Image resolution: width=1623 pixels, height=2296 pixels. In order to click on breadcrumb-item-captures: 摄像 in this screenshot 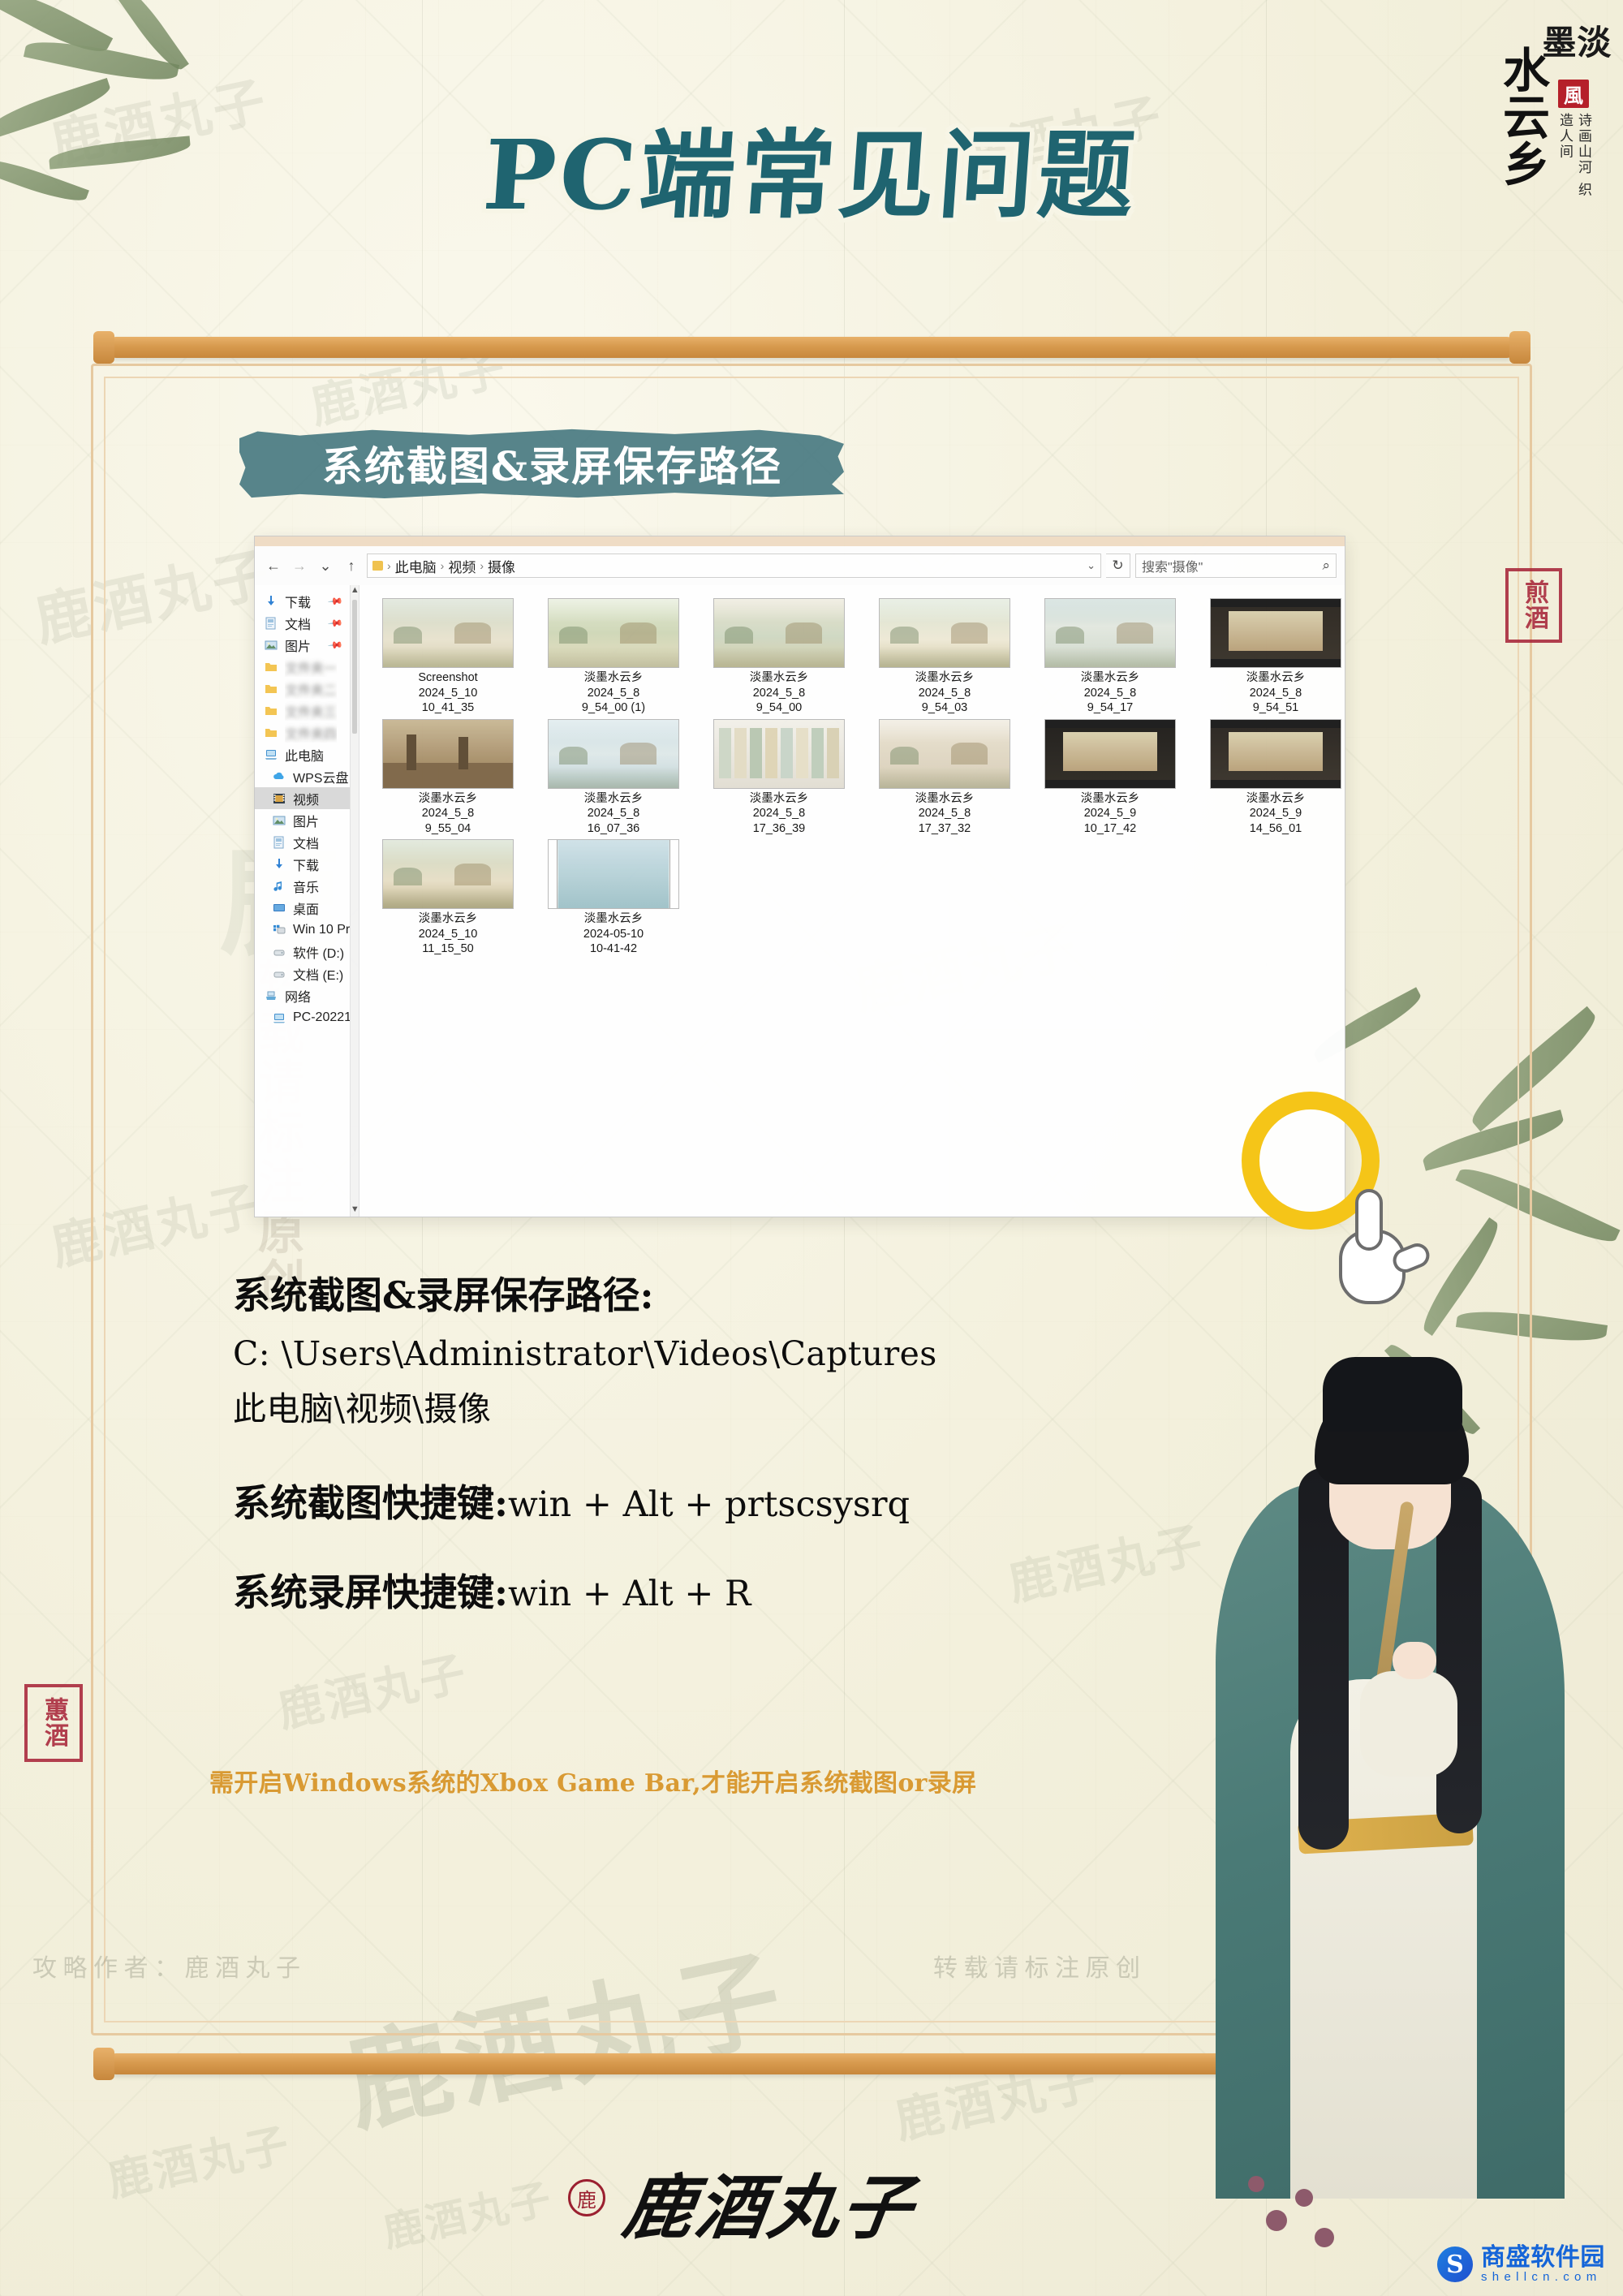, I will do `click(501, 566)`.